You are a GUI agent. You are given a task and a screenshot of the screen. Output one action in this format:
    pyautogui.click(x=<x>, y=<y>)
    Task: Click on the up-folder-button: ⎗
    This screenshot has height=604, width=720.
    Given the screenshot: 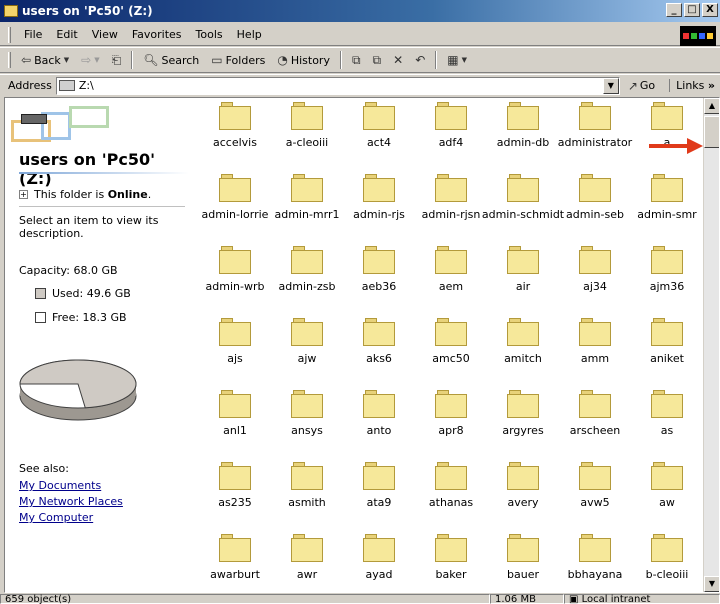 What is the action you would take?
    pyautogui.click(x=117, y=60)
    